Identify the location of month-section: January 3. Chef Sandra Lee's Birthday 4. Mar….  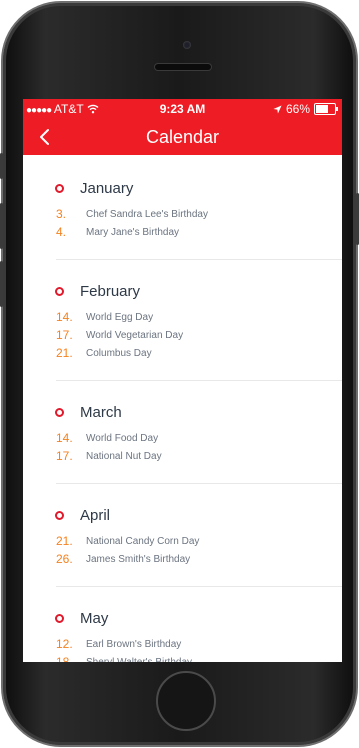
(182, 198).